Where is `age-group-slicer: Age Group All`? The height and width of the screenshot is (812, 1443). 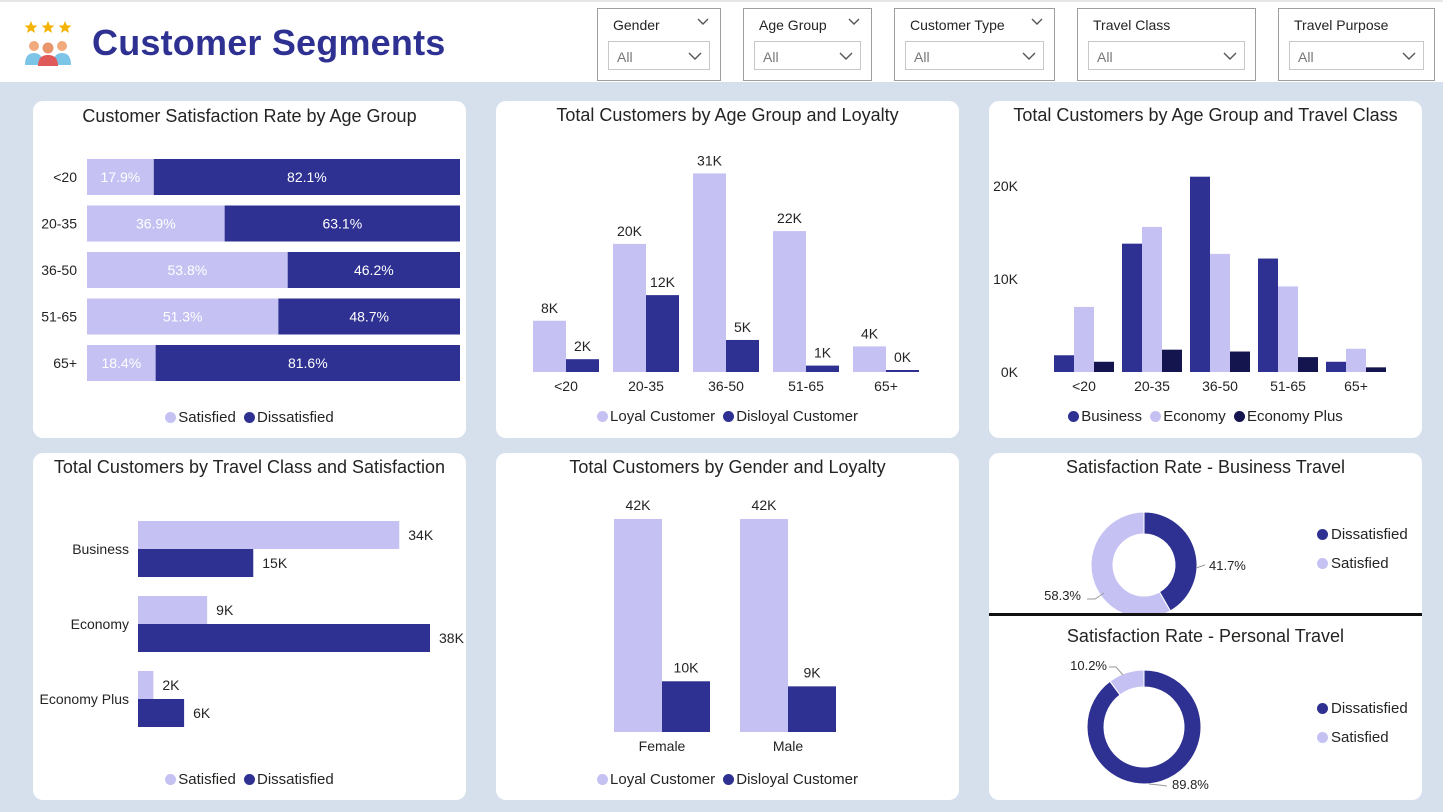 age-group-slicer: Age Group All is located at coordinates (807, 44).